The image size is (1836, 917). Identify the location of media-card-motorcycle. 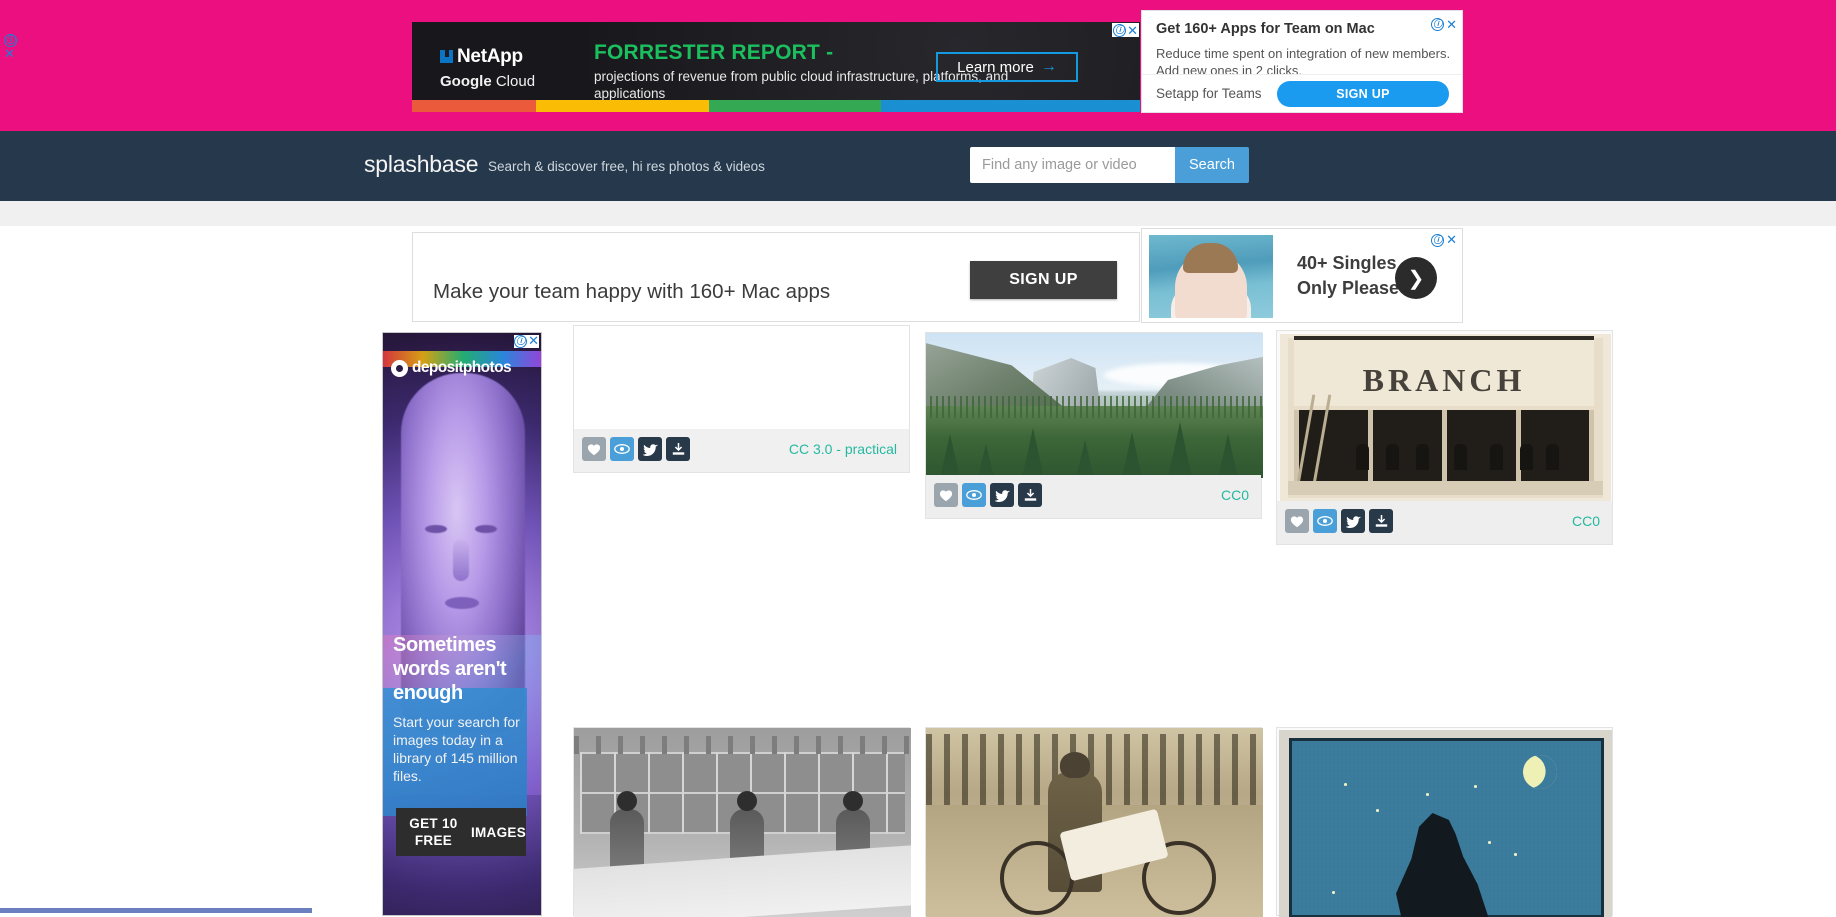
(1093, 821).